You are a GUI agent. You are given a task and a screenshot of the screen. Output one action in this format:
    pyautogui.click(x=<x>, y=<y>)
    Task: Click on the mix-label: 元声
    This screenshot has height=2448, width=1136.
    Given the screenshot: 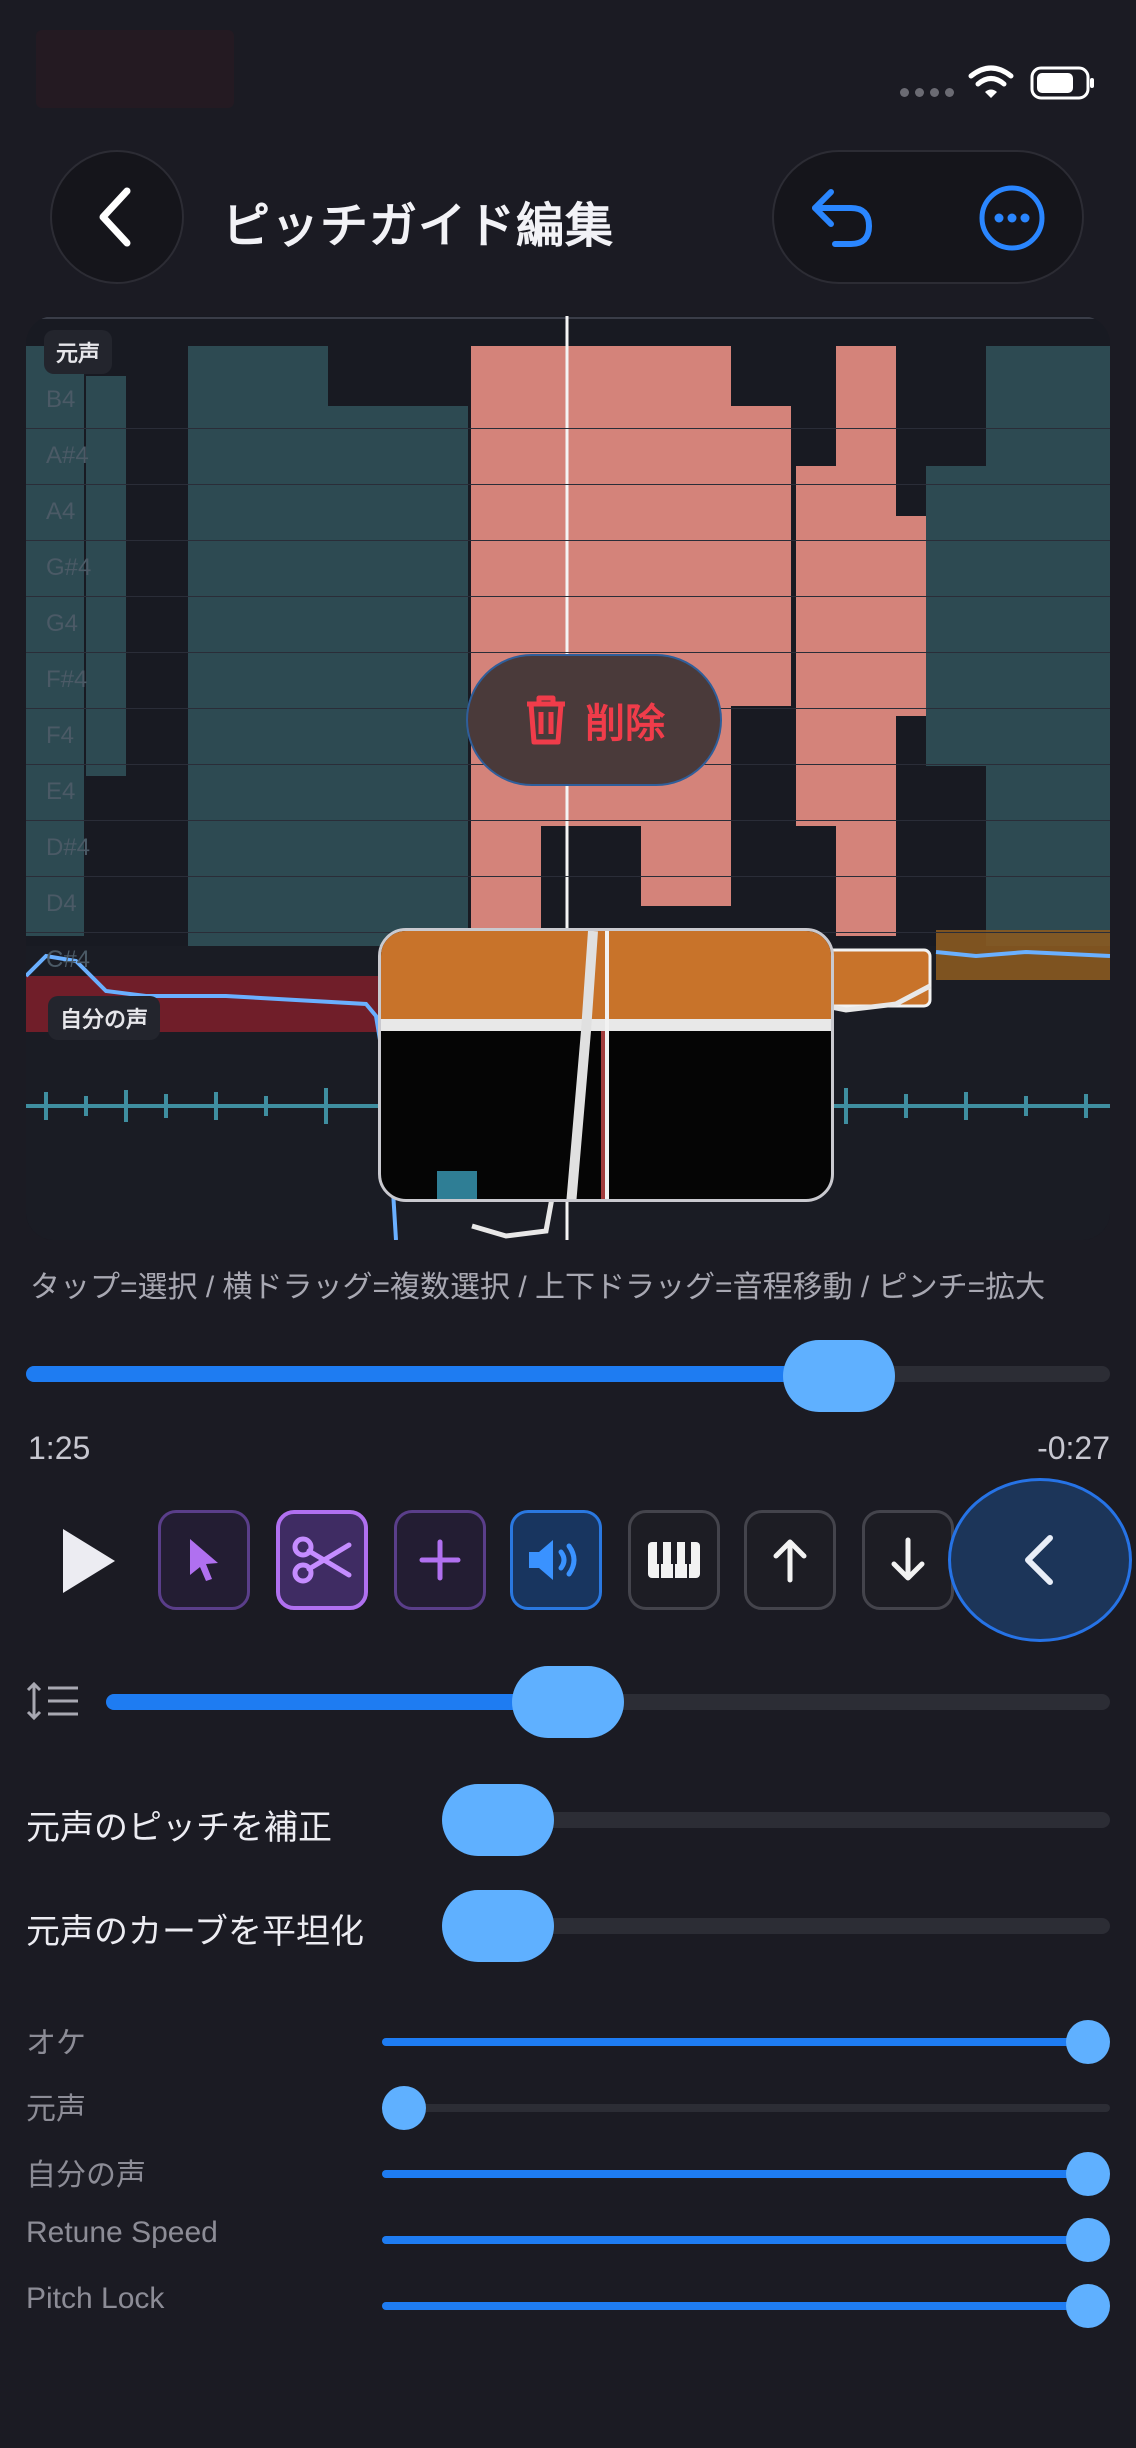 What is the action you would take?
    pyautogui.click(x=56, y=2109)
    